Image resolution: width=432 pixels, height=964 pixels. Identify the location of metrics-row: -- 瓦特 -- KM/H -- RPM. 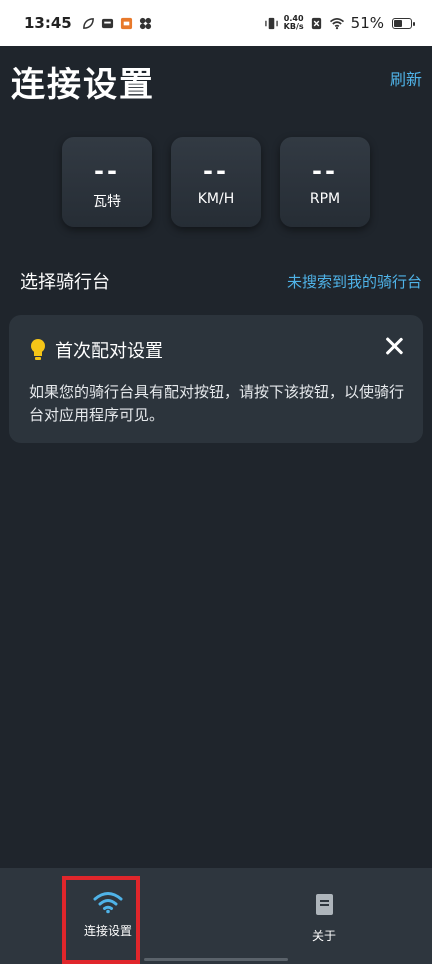
(216, 182).